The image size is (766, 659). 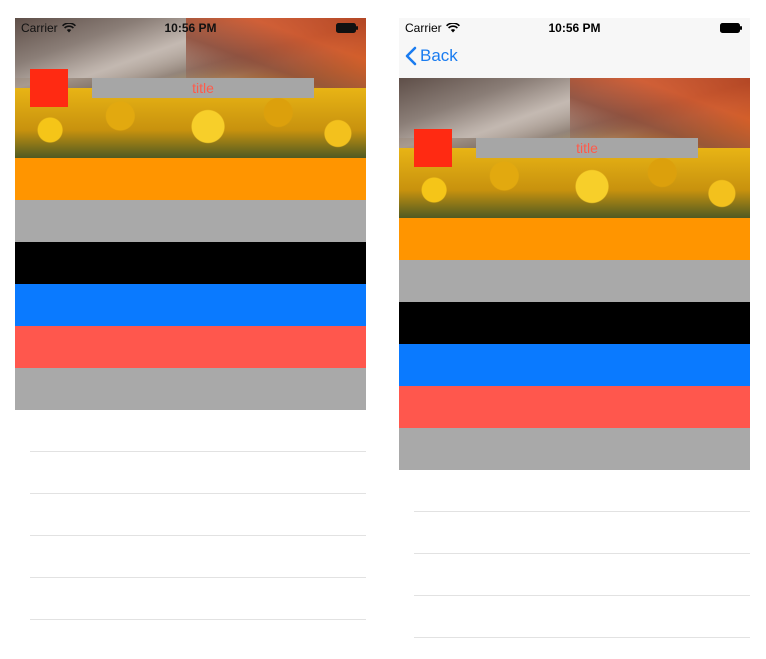 What do you see at coordinates (411, 56) in the screenshot?
I see `chevron-left-icon` at bounding box center [411, 56].